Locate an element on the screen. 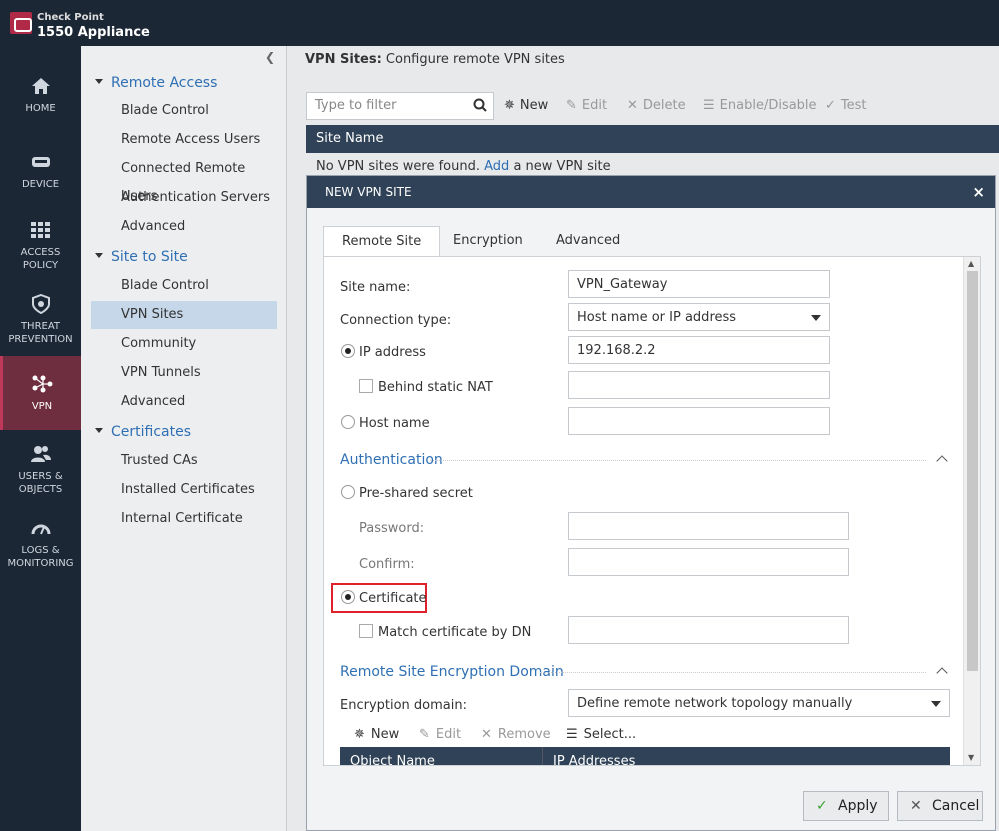 This screenshot has height=831, width=999. delete-site-button: ✕ Delete is located at coordinates (656, 105).